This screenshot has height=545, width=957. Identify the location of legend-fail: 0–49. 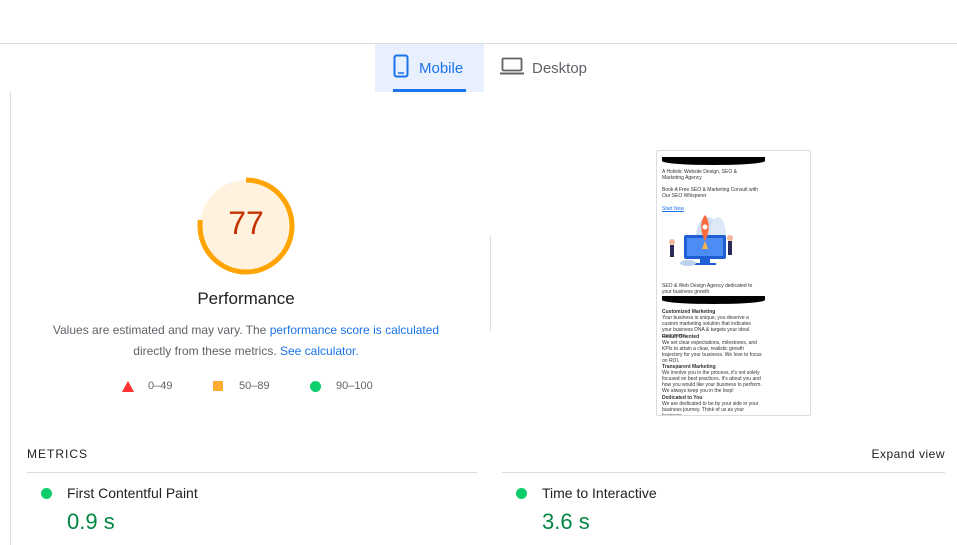
(147, 386).